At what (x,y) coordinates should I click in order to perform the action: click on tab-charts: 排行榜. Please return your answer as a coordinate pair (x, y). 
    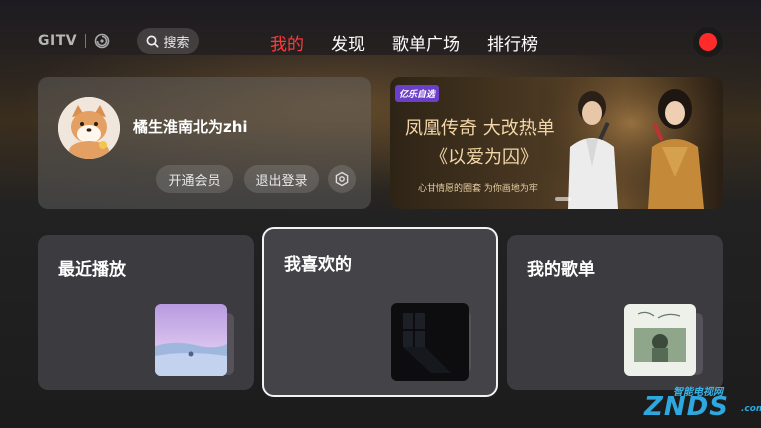
    Looking at the image, I should click on (512, 42).